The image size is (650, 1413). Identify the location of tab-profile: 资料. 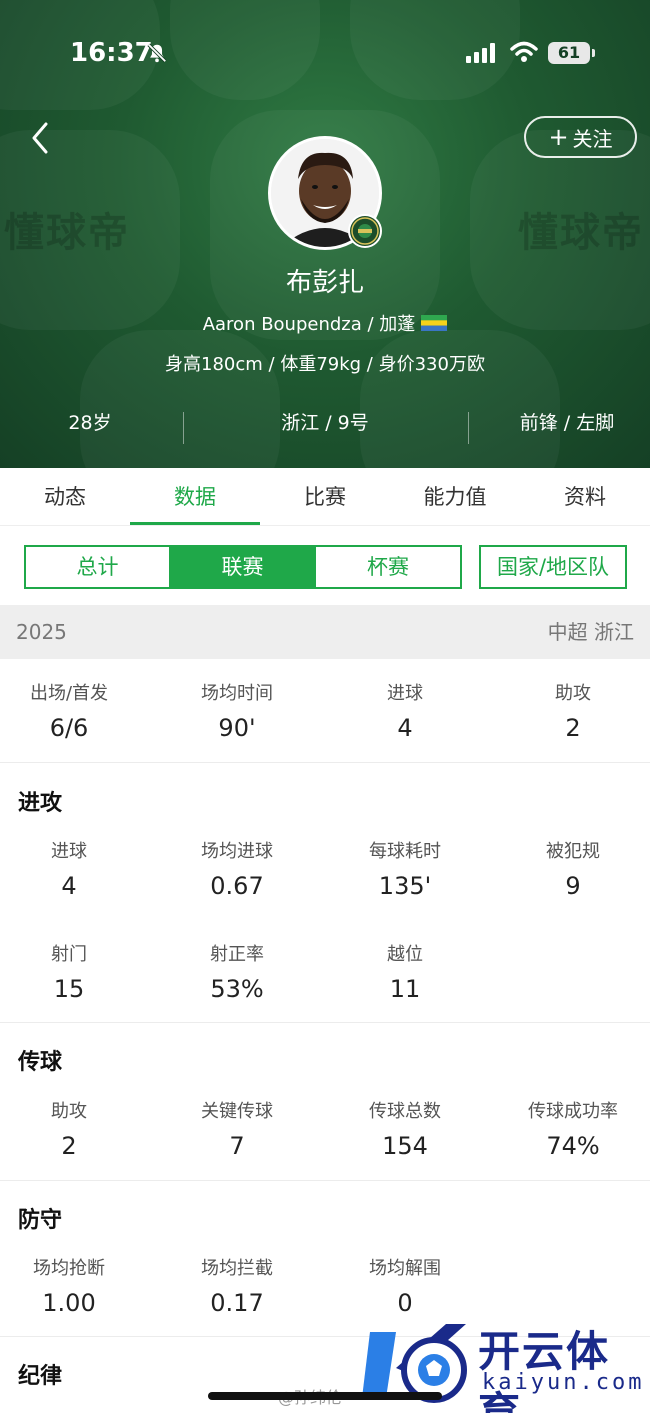
(585, 497).